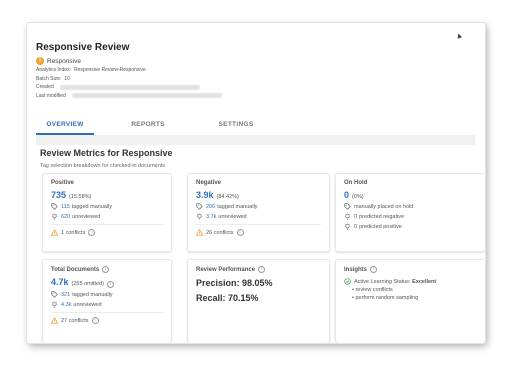 This screenshot has width=512, height=374. I want to click on batch-size-value: 10, so click(67, 78).